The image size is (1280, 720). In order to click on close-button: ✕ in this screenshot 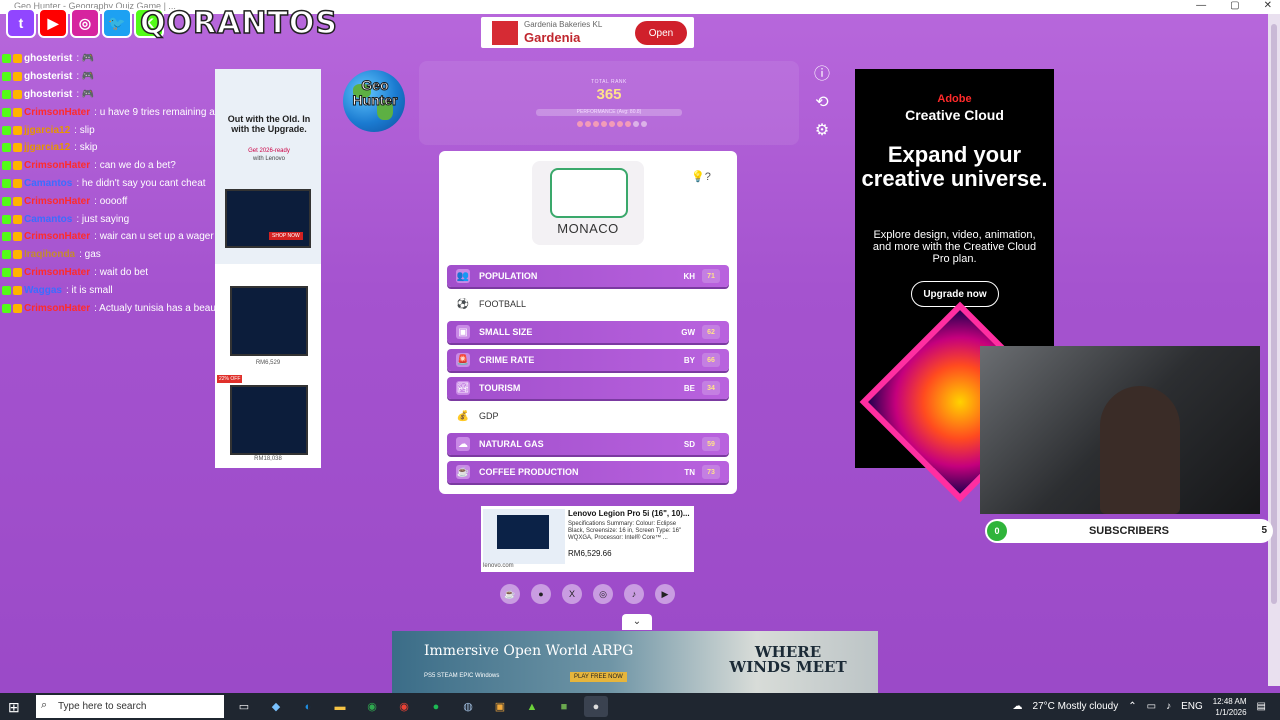, I will do `click(1268, 5)`.